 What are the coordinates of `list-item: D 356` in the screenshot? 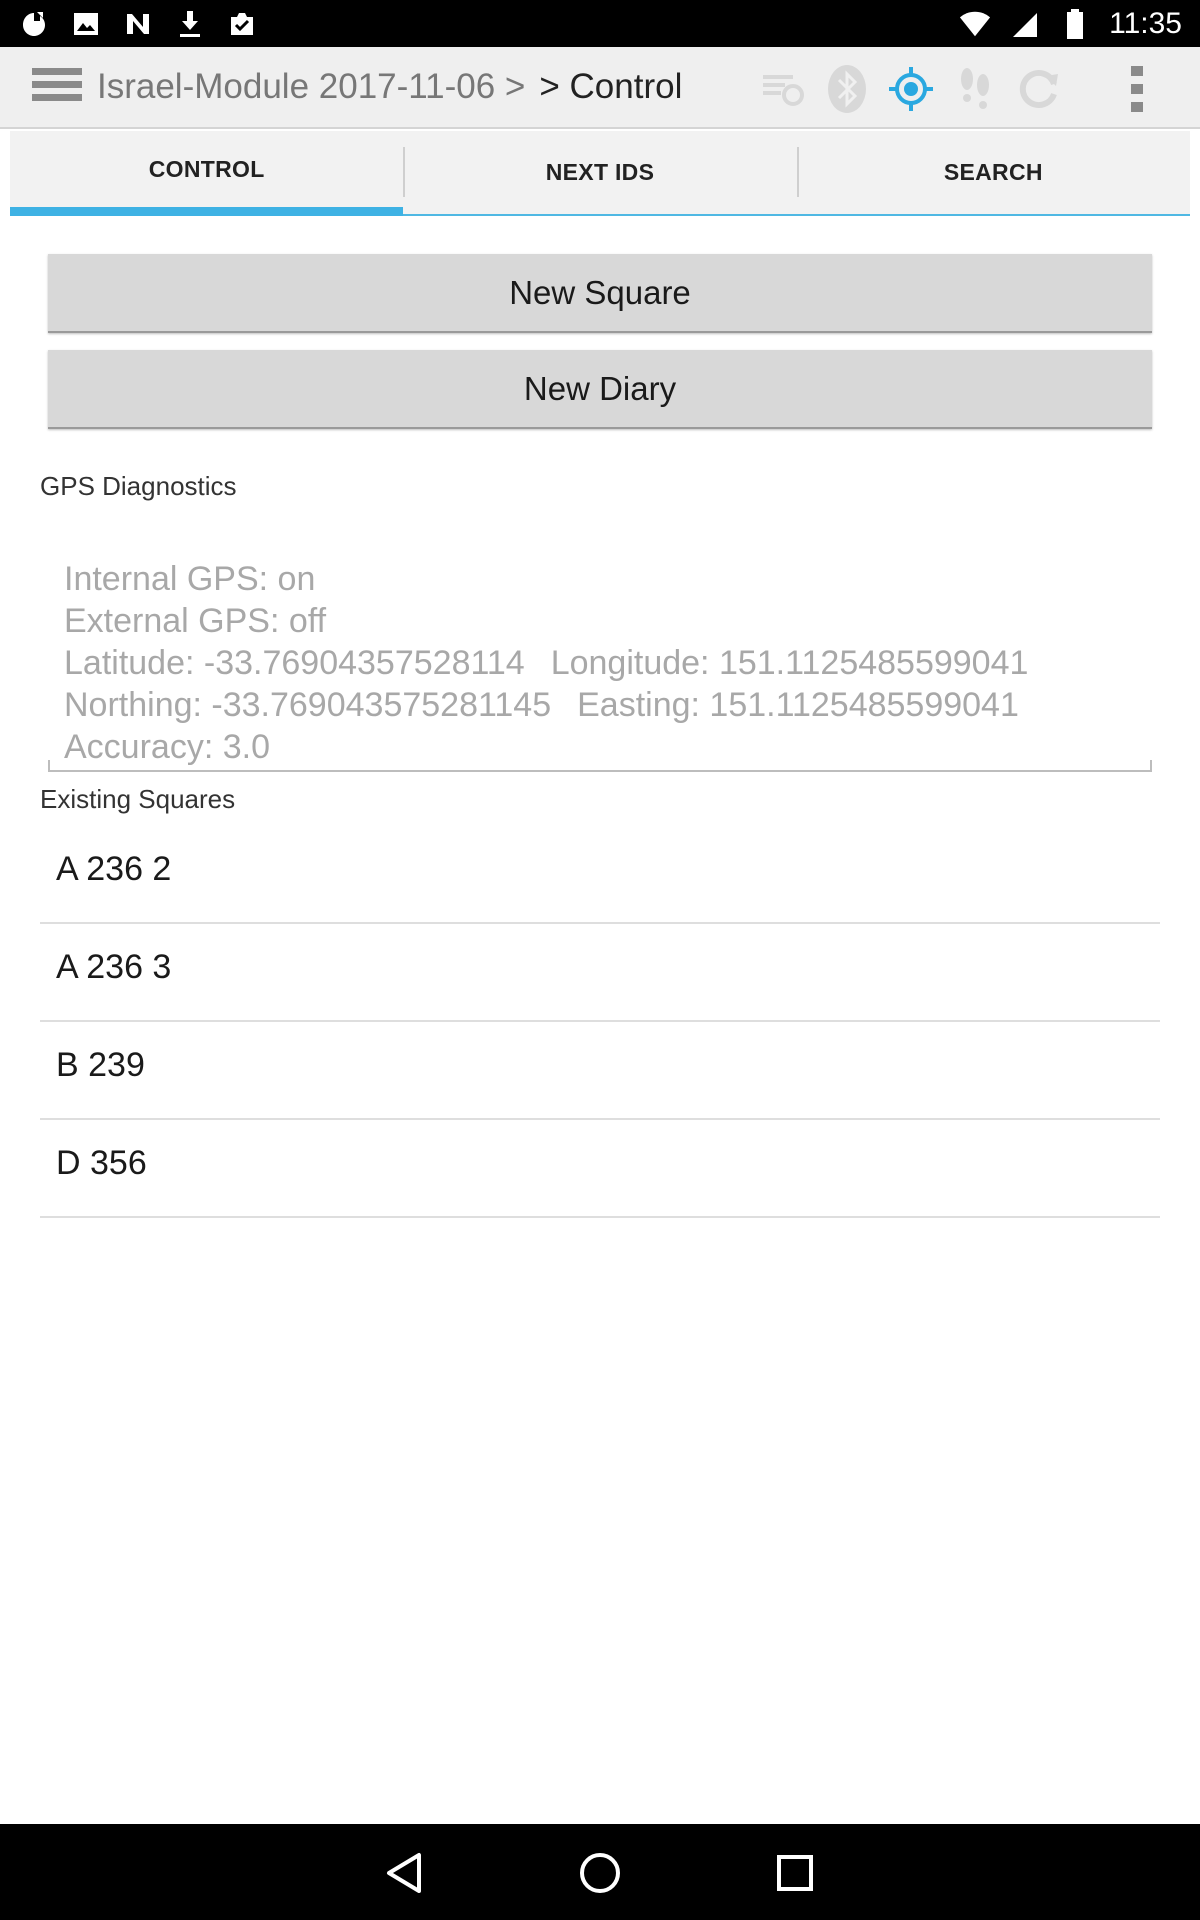 It's located at (600, 1169).